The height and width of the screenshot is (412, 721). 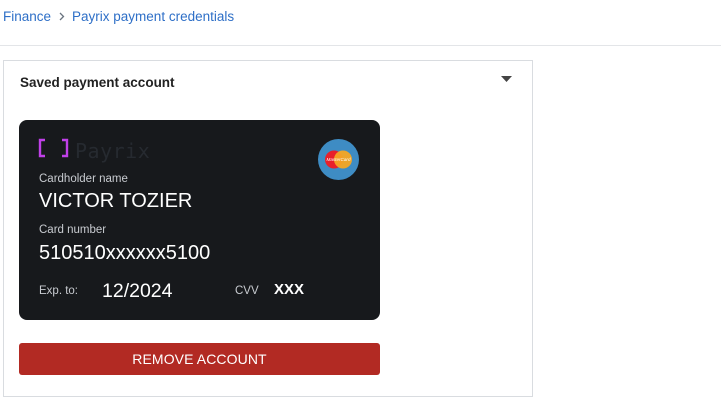 I want to click on payrix-brand: Payrix, so click(x=94, y=150).